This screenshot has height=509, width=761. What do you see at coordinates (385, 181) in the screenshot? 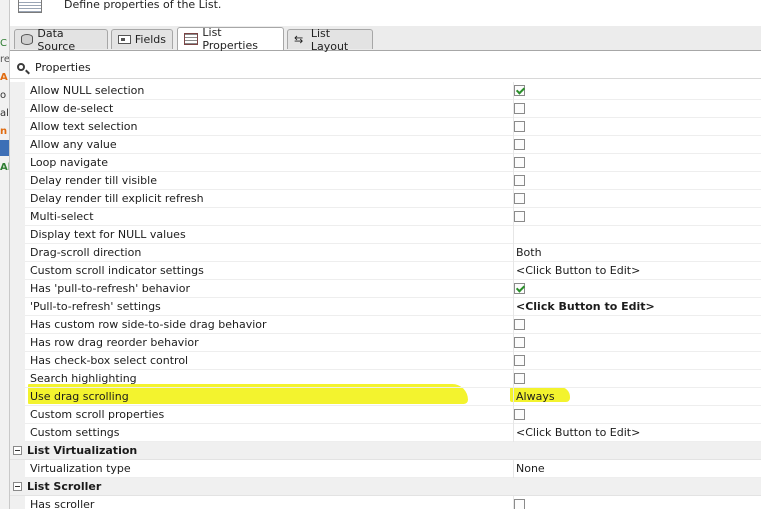
I see `property-row: Delay render till visible` at bounding box center [385, 181].